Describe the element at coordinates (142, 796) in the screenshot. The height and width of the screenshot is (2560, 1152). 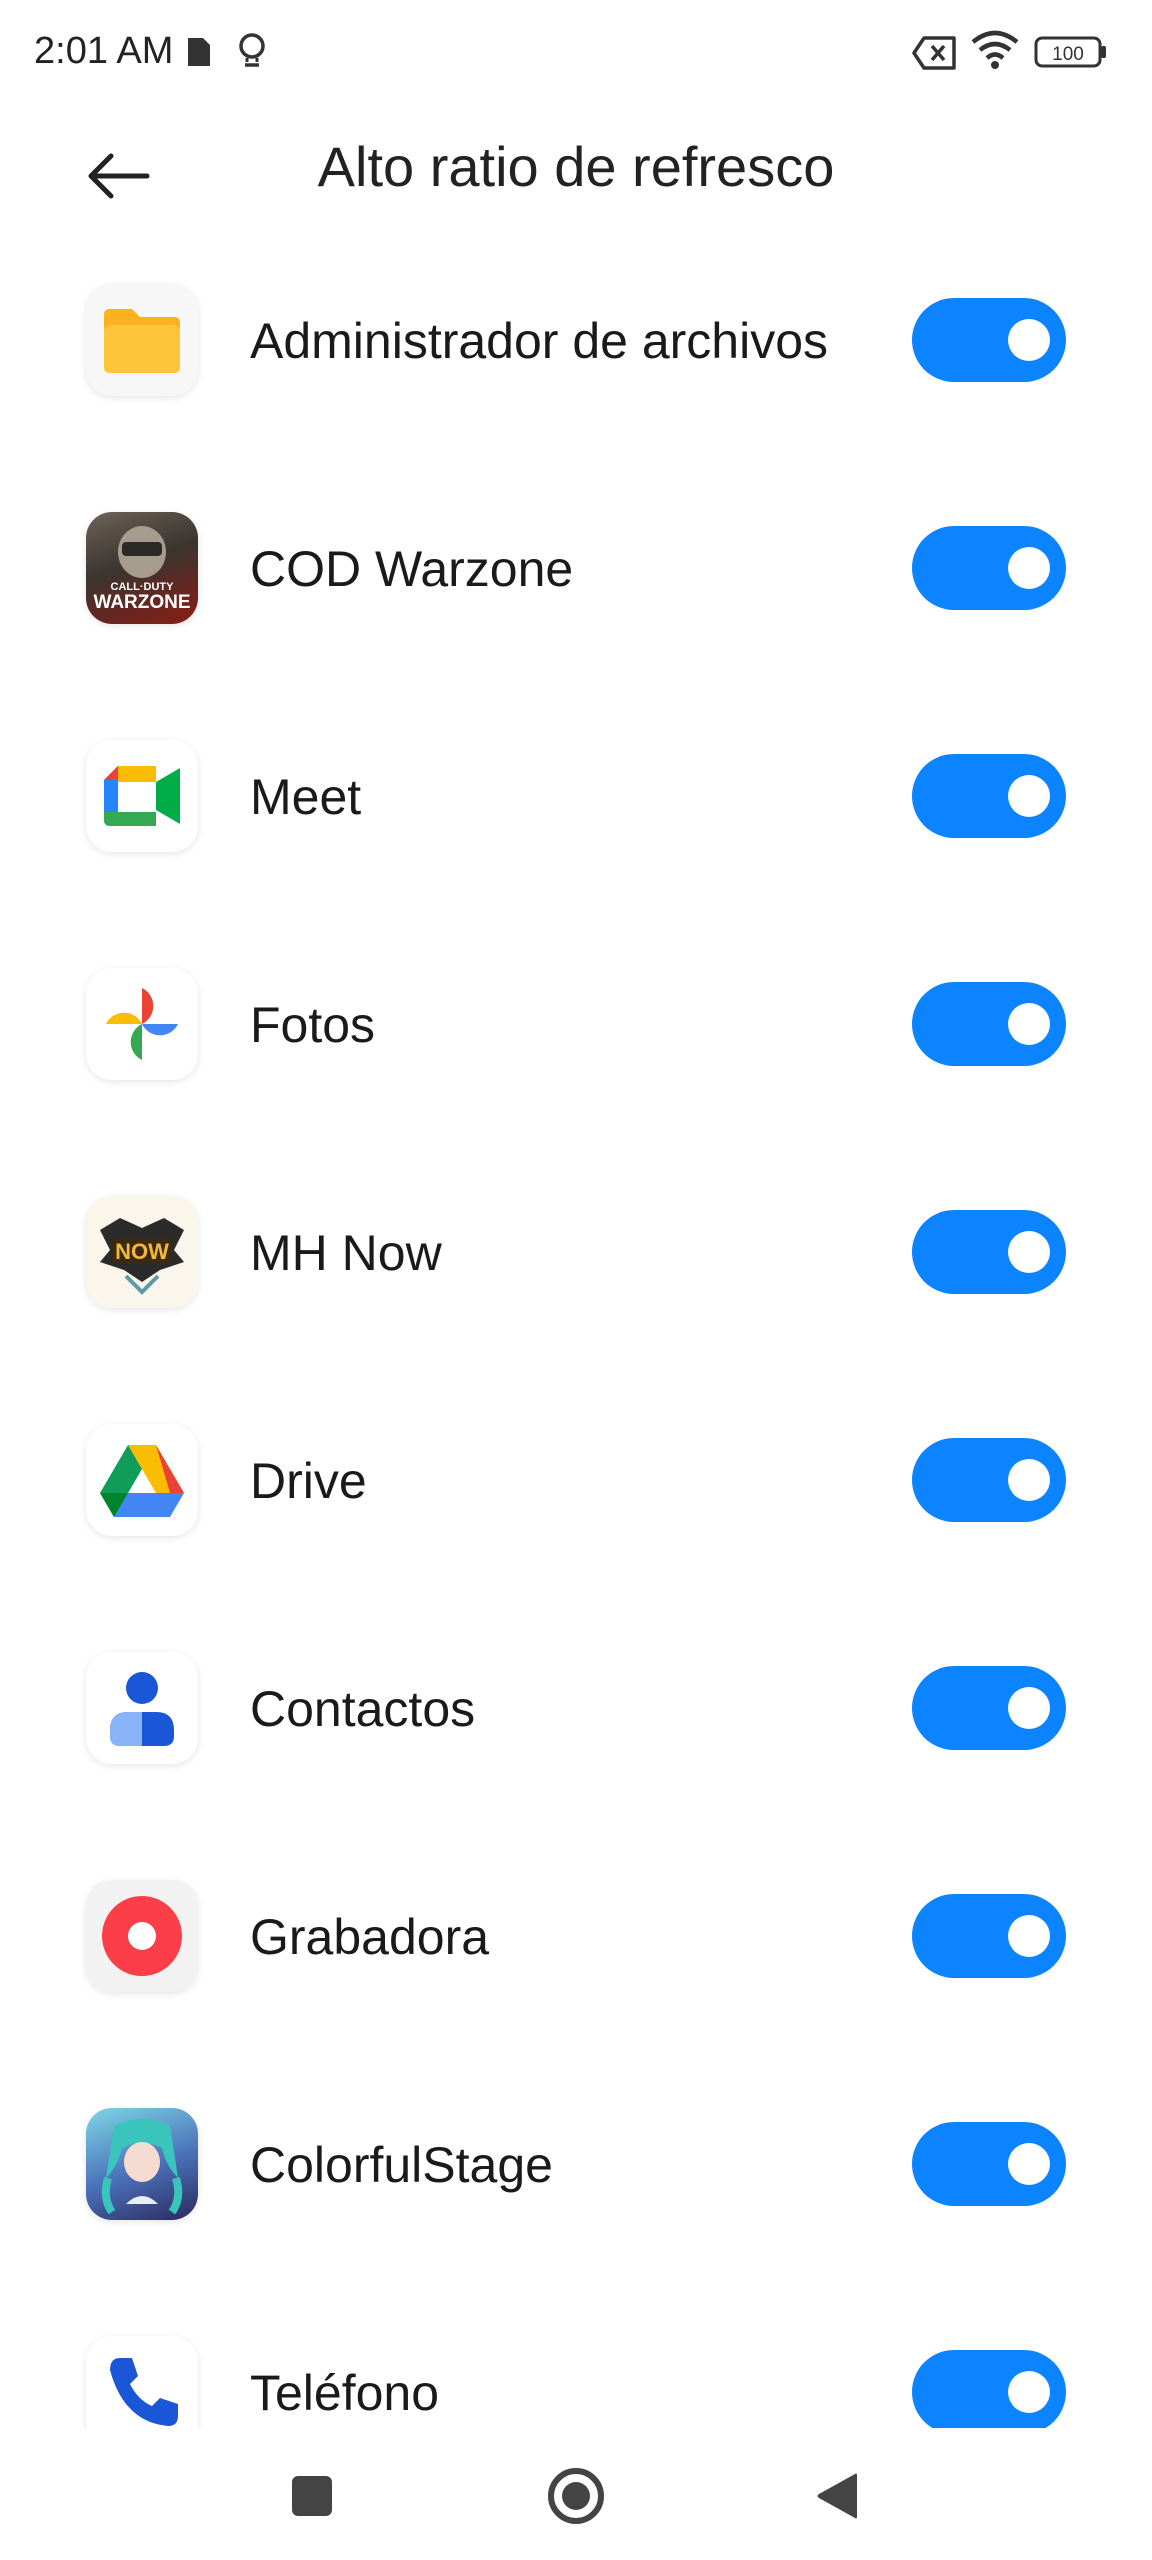
I see `meet-icon` at that location.